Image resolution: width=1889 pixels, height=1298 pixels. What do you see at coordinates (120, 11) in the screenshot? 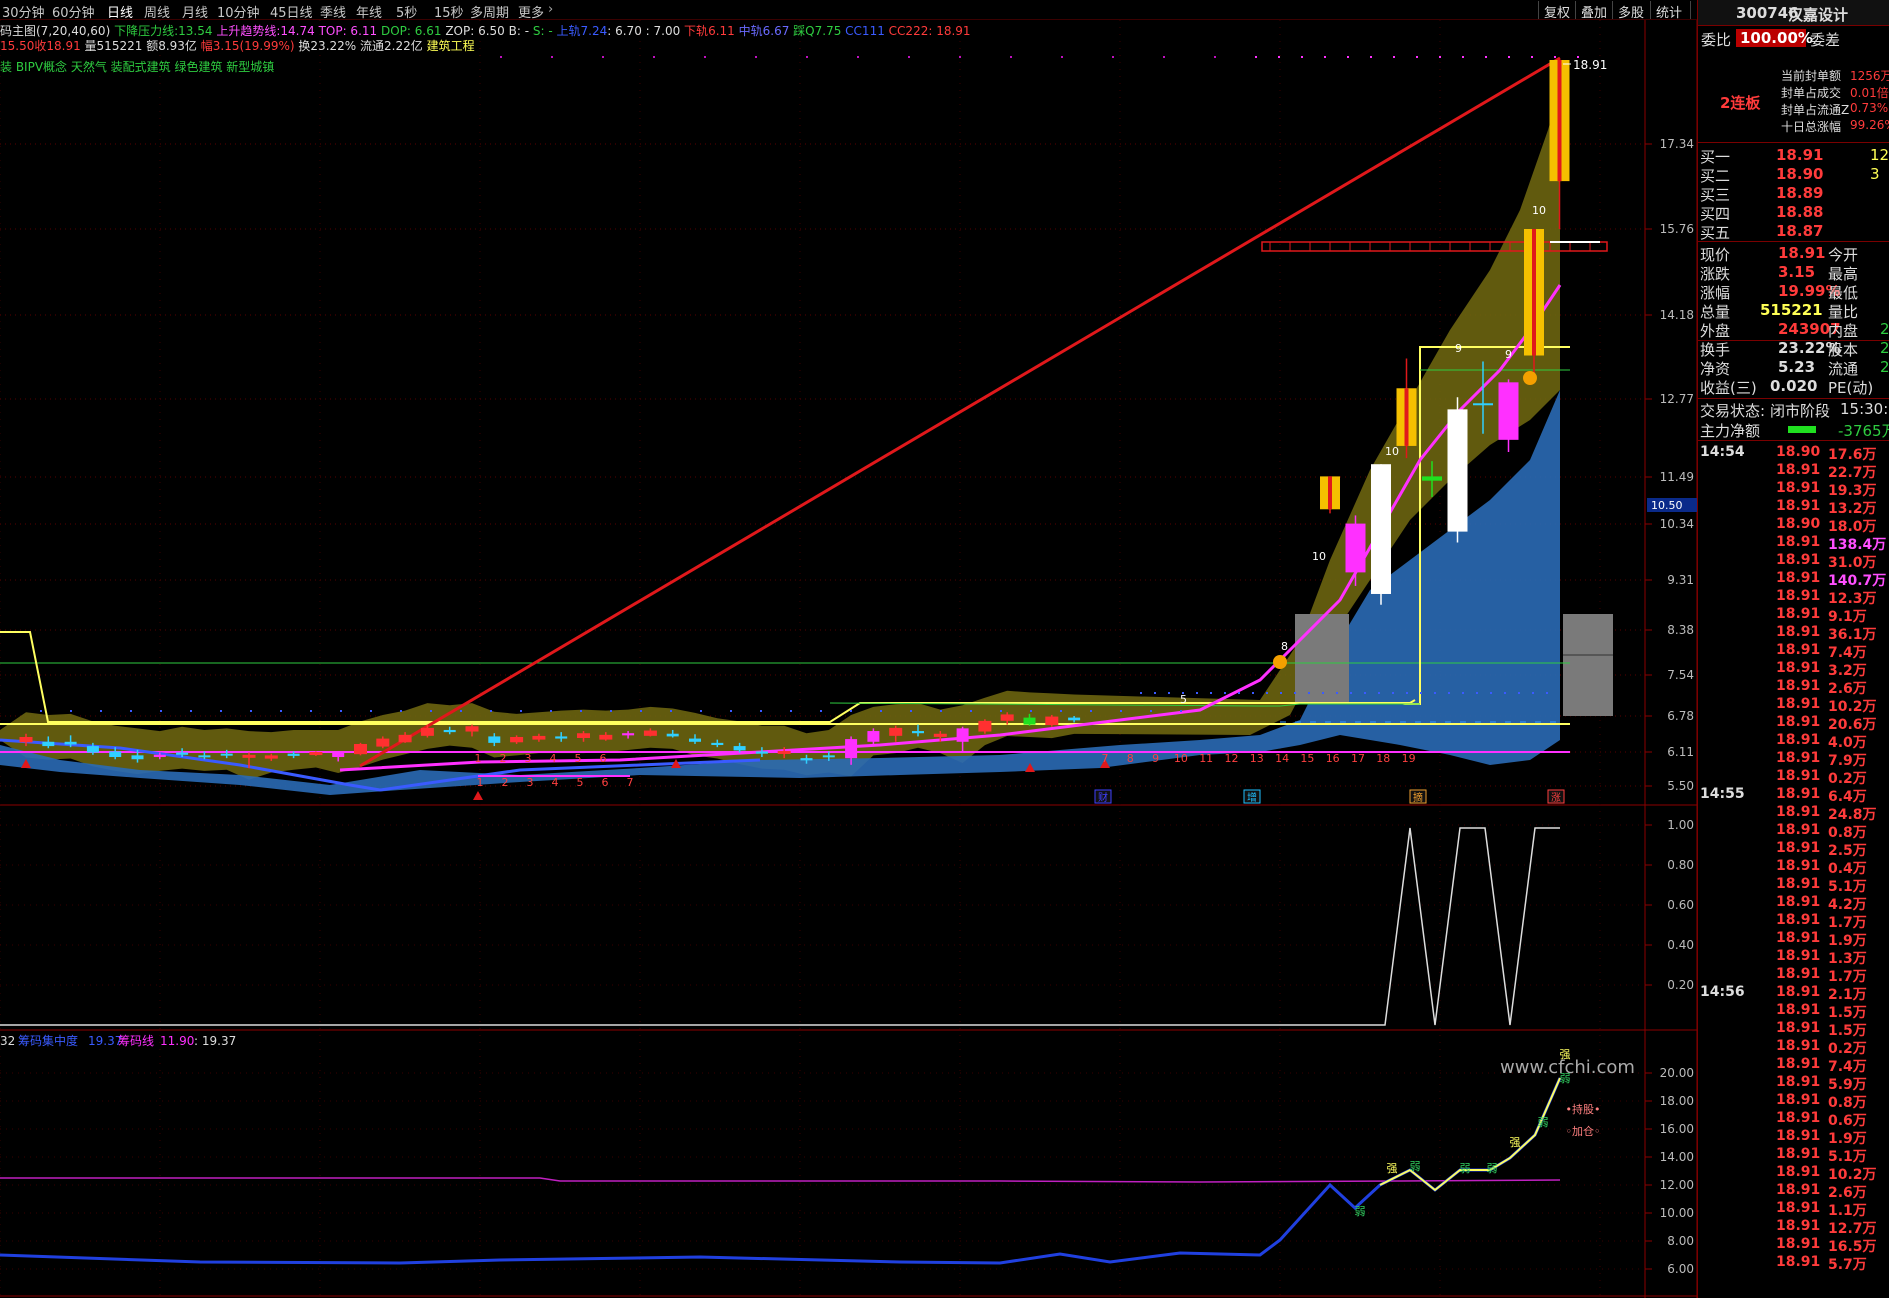
I see `period-tab-2: 日线` at bounding box center [120, 11].